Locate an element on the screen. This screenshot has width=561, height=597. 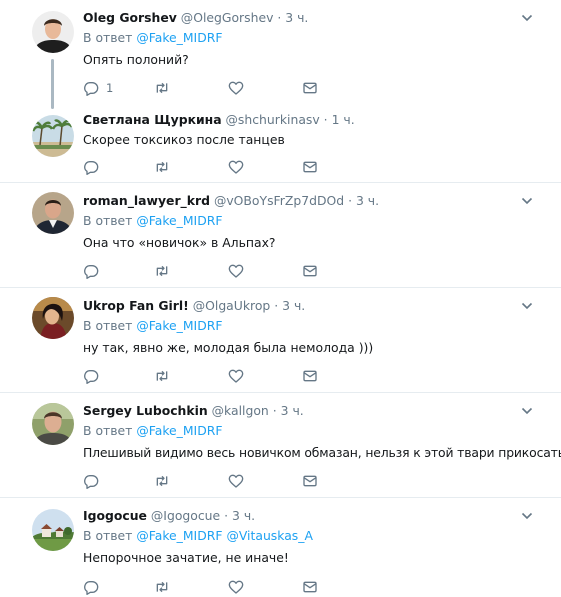
tweet-timestamp: 1 ч. is located at coordinates (343, 119).